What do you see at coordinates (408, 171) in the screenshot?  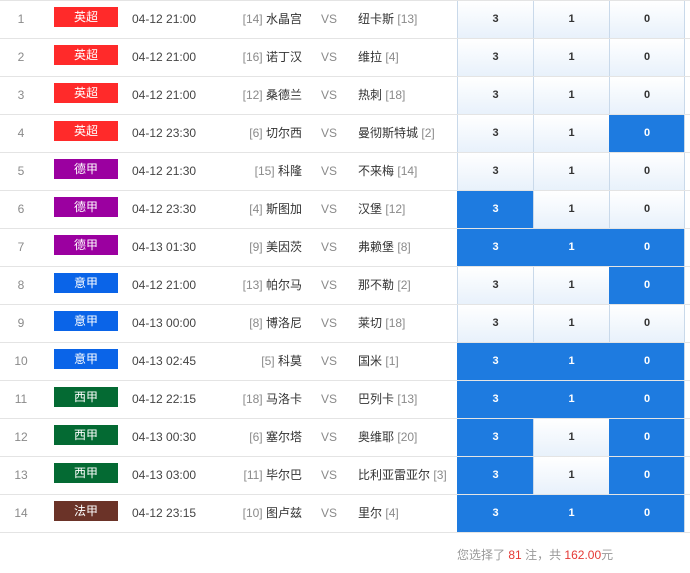 I see `away-team: 不来梅 [14]` at bounding box center [408, 171].